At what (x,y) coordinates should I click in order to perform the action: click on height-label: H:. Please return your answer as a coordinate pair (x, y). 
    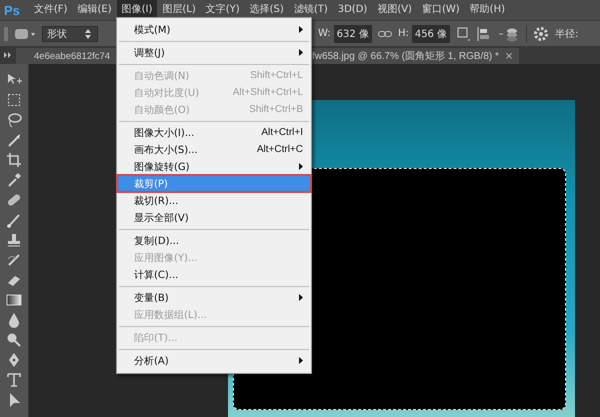
    Looking at the image, I should click on (403, 33).